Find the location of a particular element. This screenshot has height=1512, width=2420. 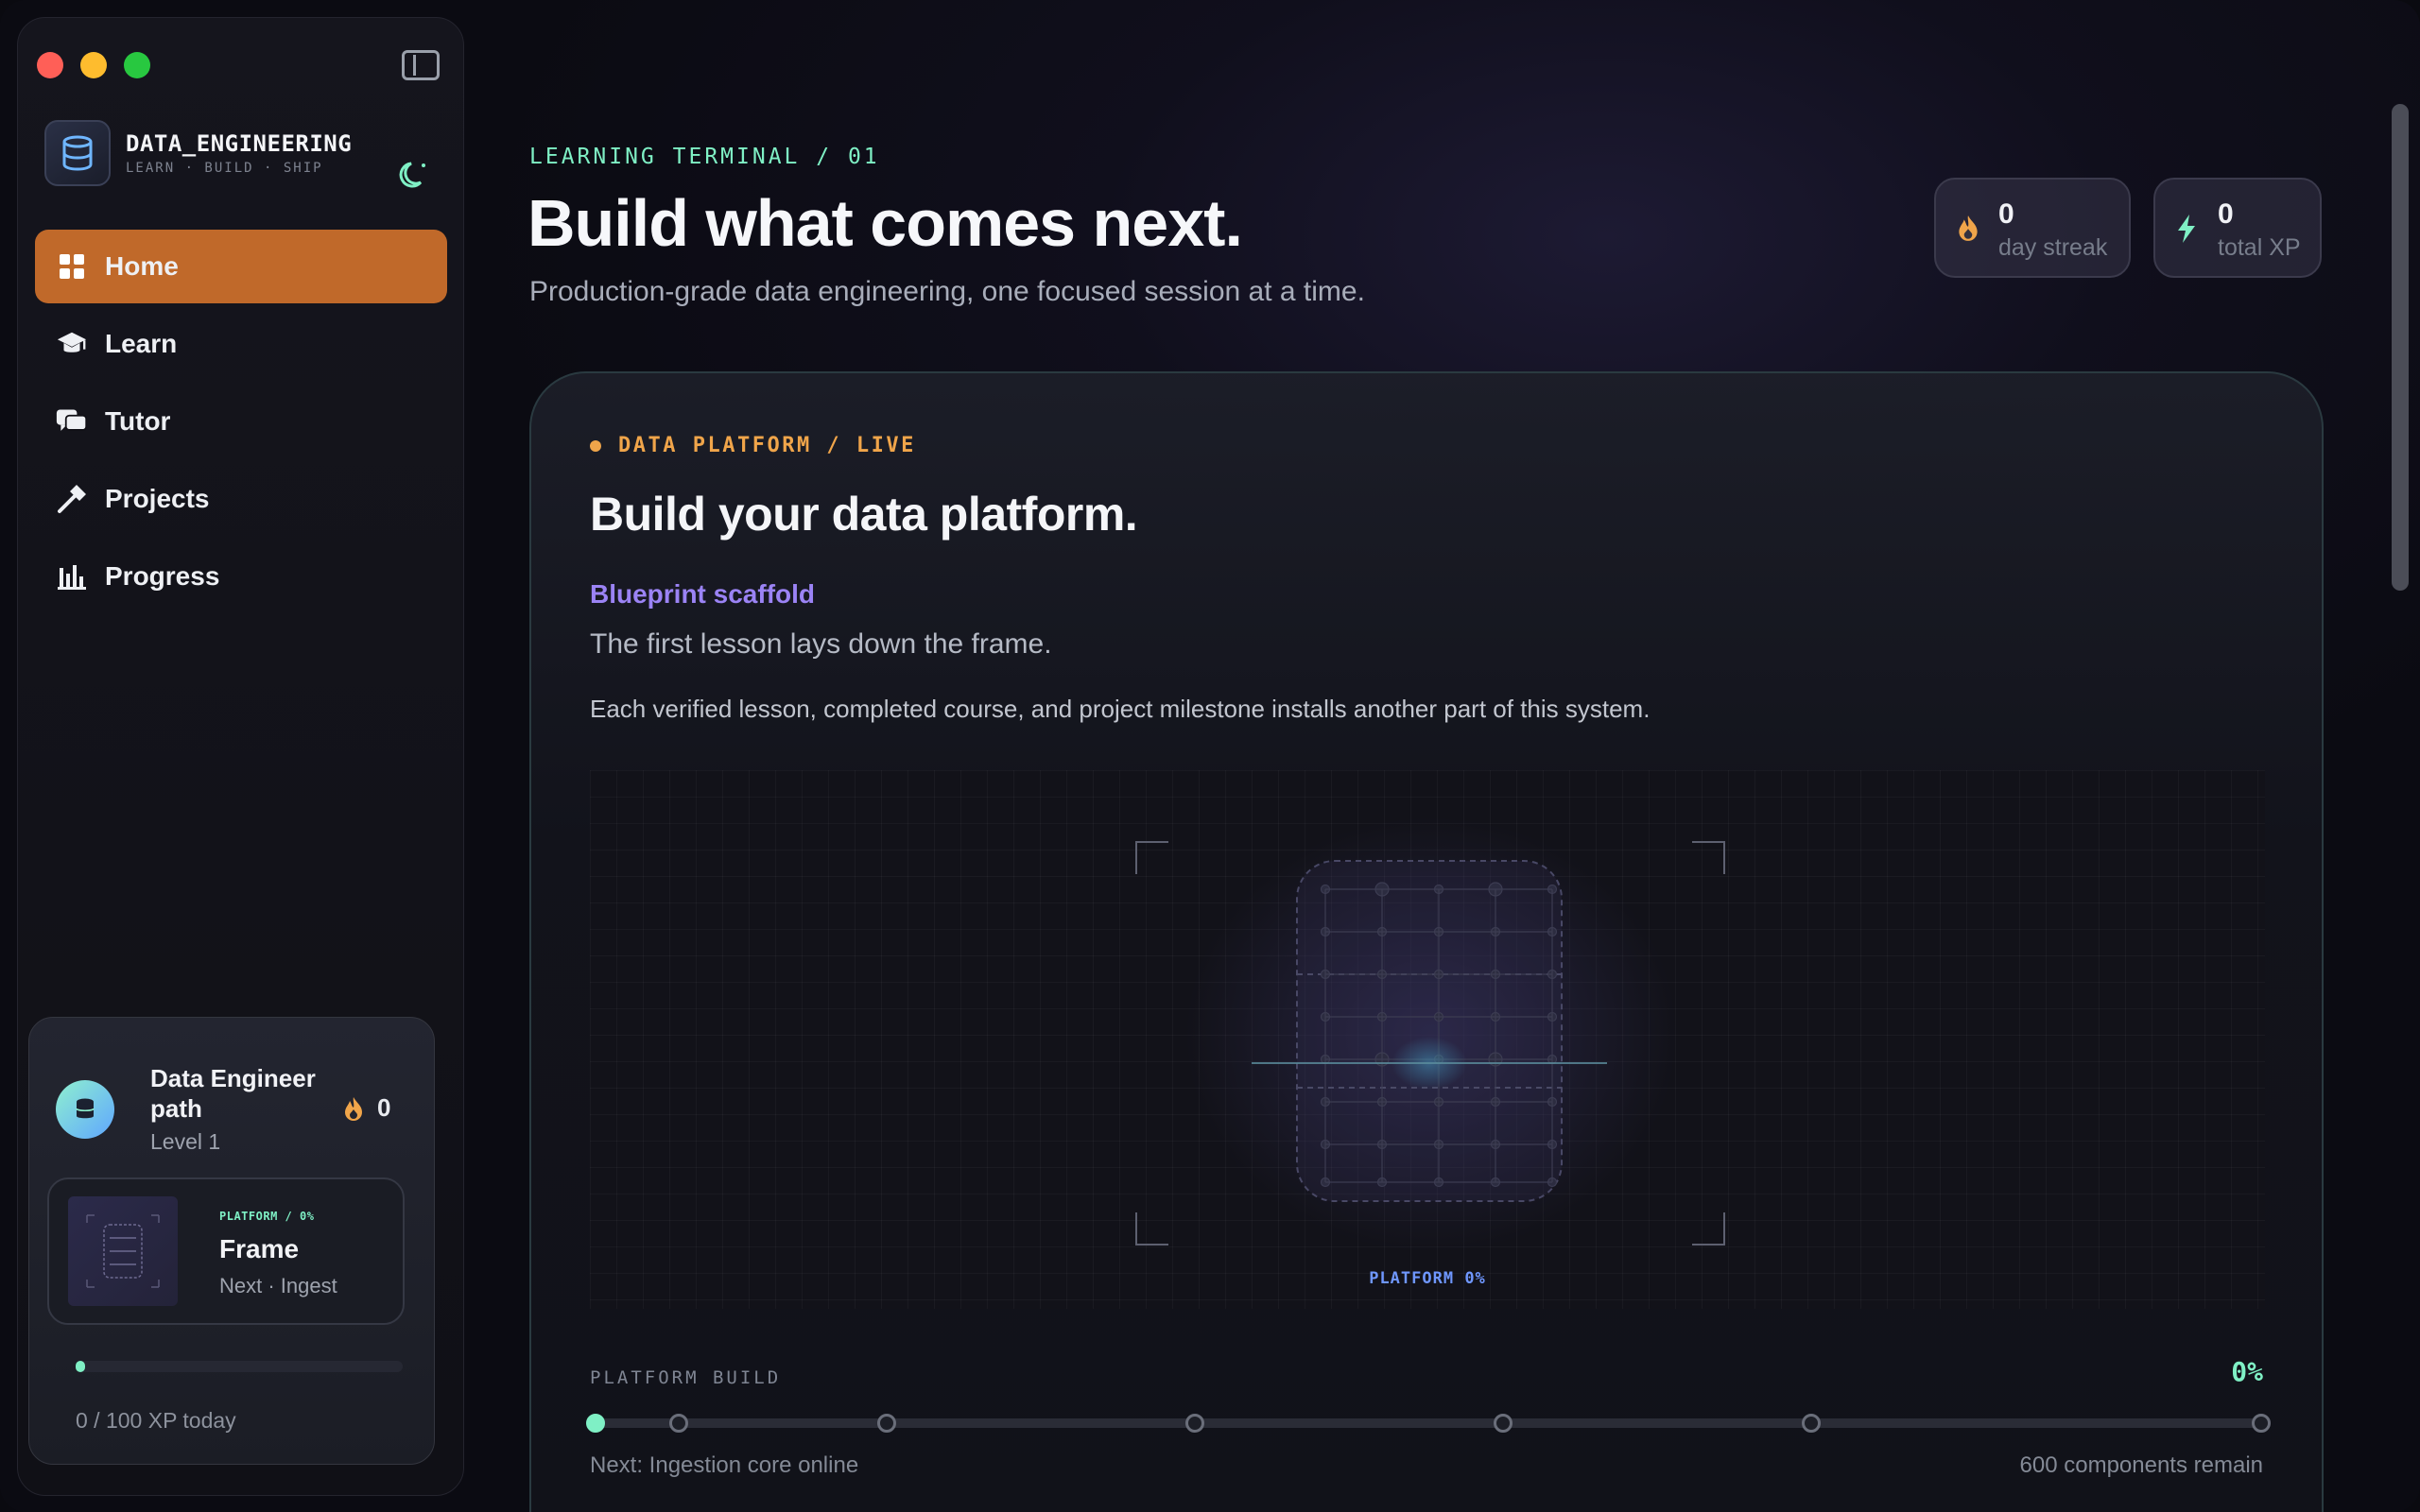

components-remaining: 600 components remain is located at coordinates (2141, 1465).